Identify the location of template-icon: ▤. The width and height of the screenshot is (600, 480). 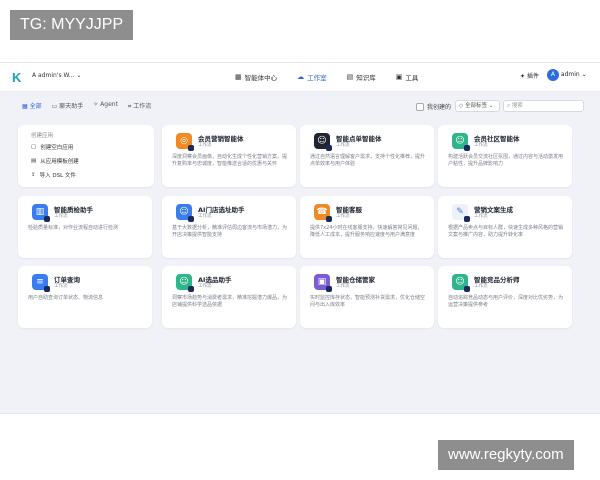
(34, 161).